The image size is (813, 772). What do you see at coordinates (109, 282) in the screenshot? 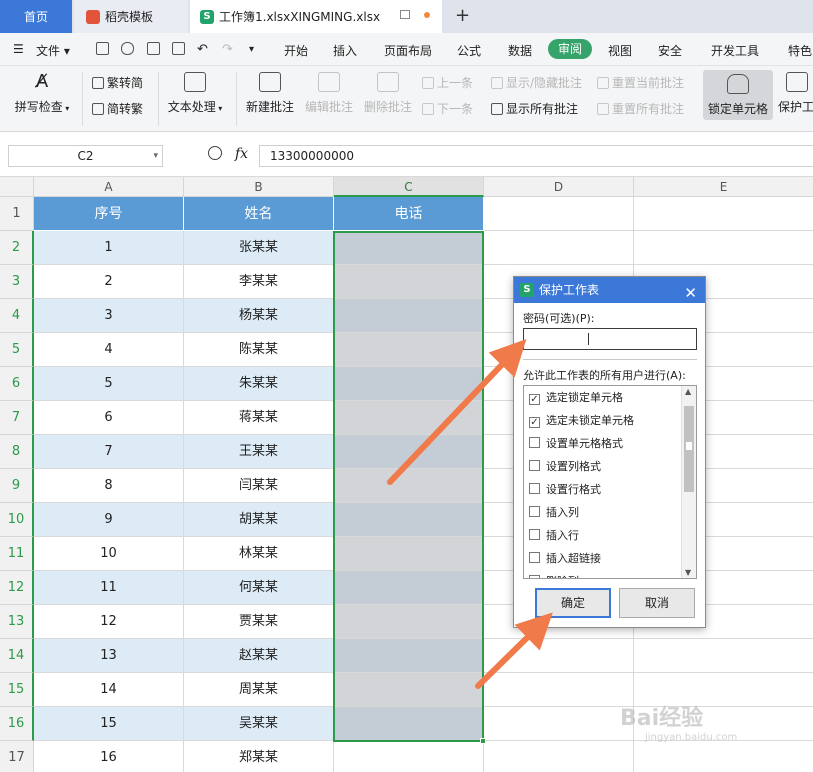
I see `cell-number: 2` at bounding box center [109, 282].